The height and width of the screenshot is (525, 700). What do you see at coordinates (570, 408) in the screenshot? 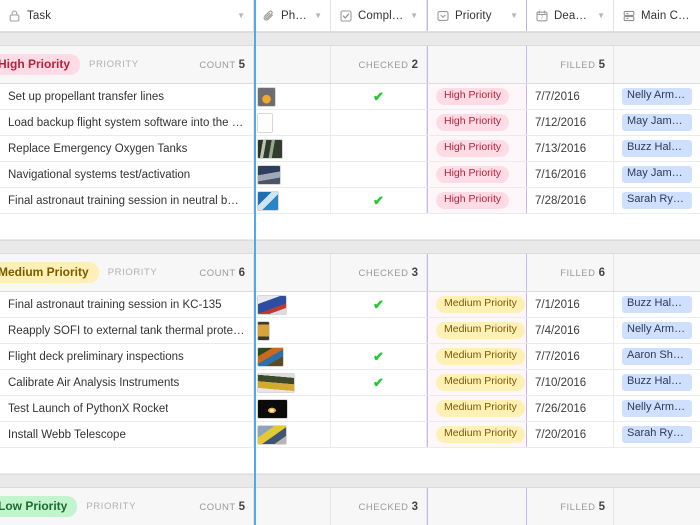
I see `cell-deadline: 7/26/2016` at bounding box center [570, 408].